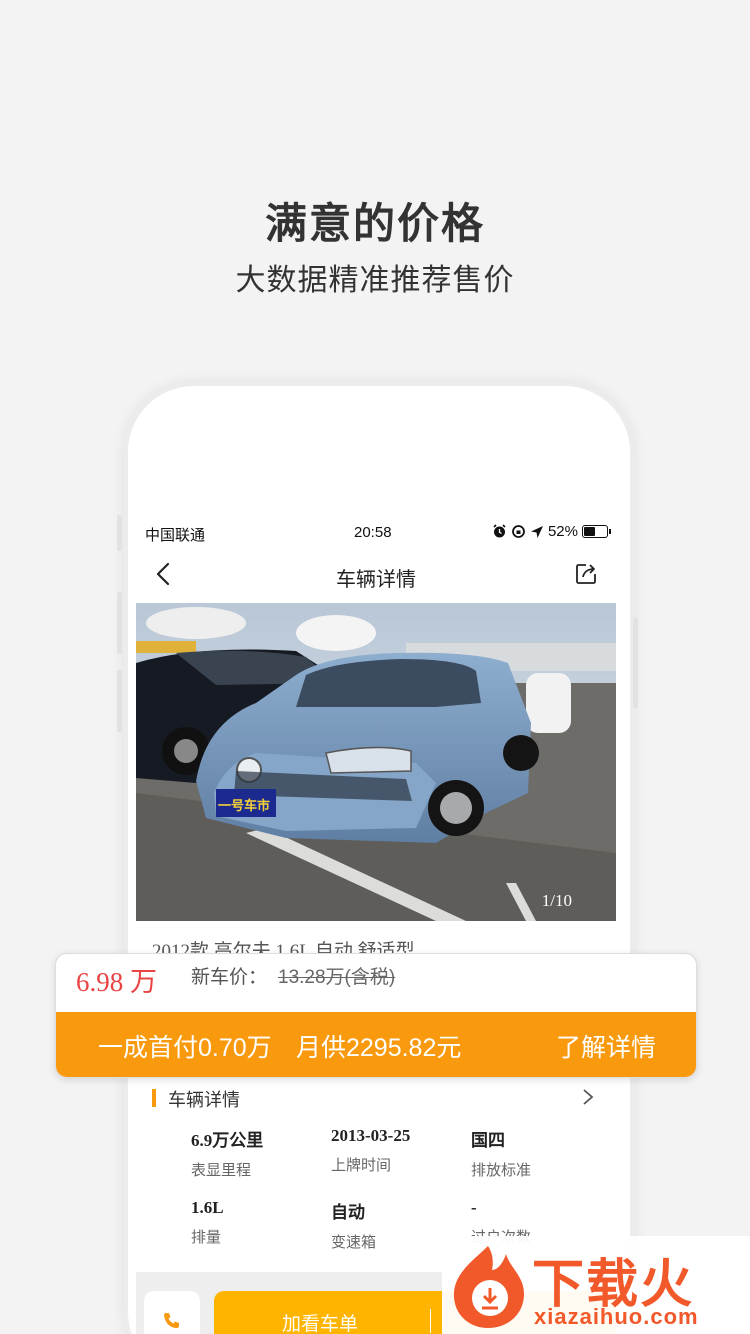  What do you see at coordinates (488, 1140) in the screenshot?
I see `spec-value: 国四` at bounding box center [488, 1140].